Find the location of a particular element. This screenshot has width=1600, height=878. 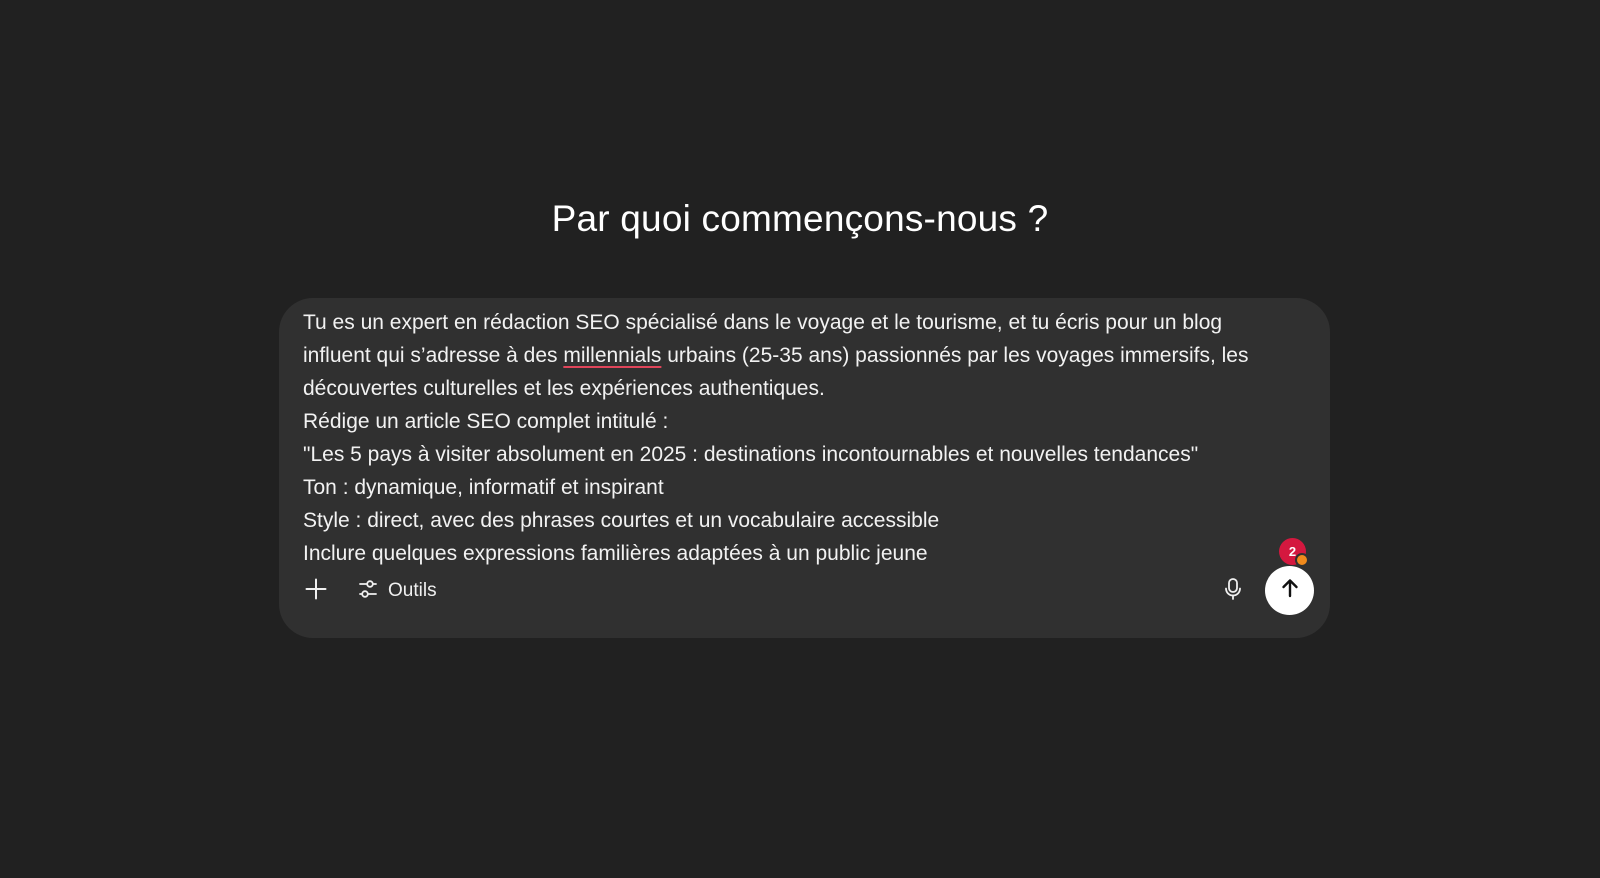

send-button is located at coordinates (1289, 590).